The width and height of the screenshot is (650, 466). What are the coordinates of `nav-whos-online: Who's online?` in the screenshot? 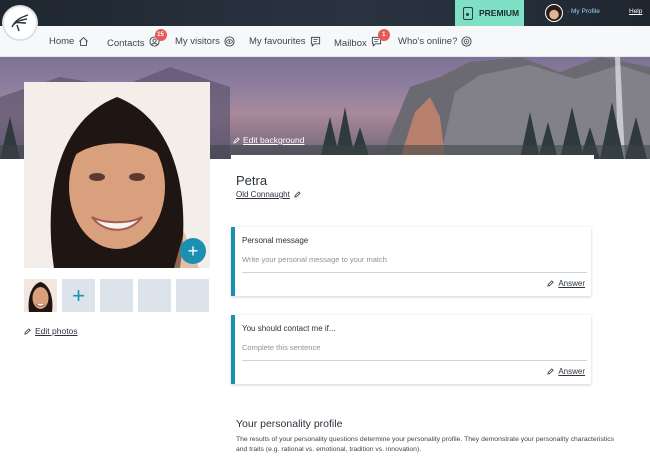 It's located at (435, 41).